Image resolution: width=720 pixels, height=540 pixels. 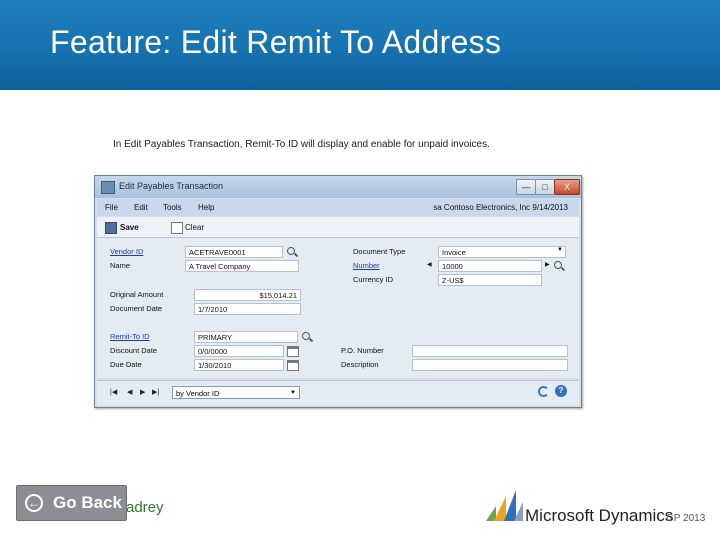 What do you see at coordinates (490, 365) in the screenshot?
I see `description-field` at bounding box center [490, 365].